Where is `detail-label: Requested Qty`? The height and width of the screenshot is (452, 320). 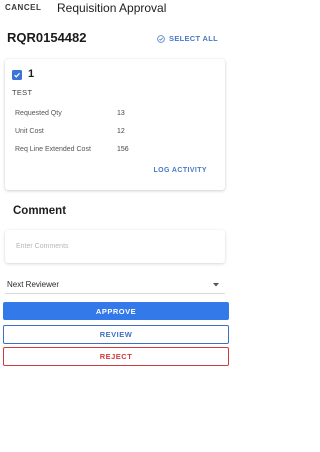 detail-label: Requested Qty is located at coordinates (38, 113).